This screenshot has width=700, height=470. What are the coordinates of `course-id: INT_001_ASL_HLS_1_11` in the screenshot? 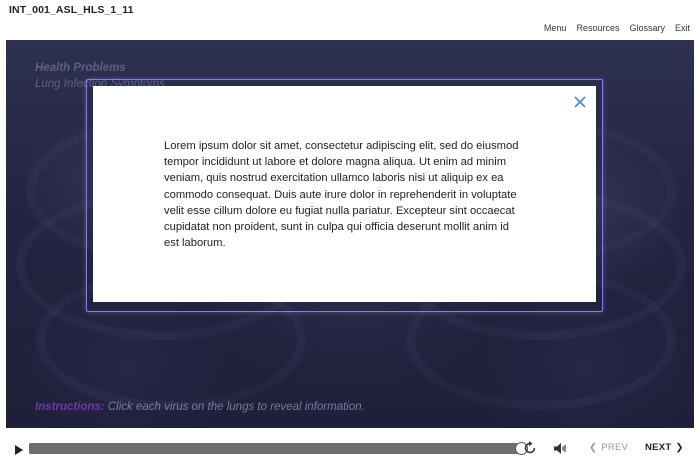 It's located at (71, 10).